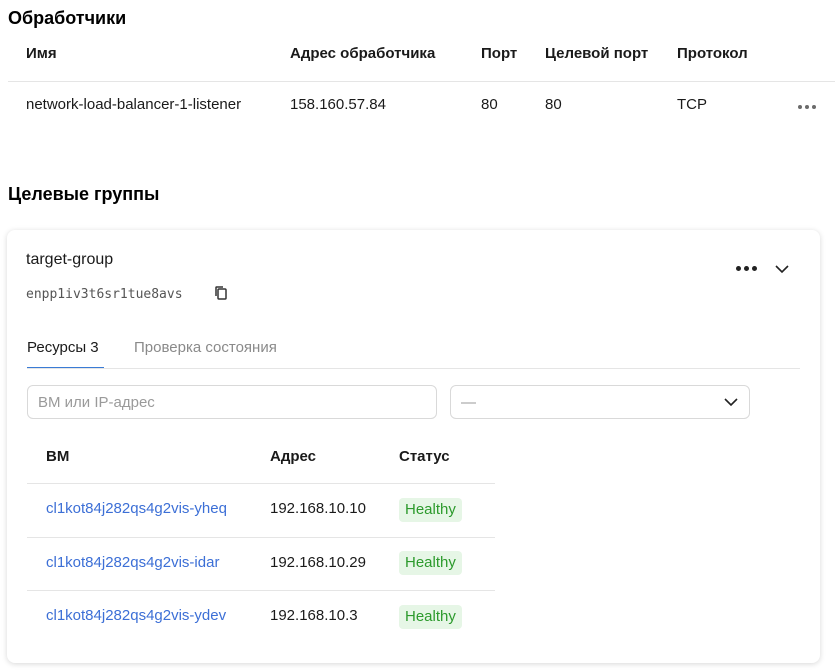  I want to click on copy-icon, so click(221, 293).